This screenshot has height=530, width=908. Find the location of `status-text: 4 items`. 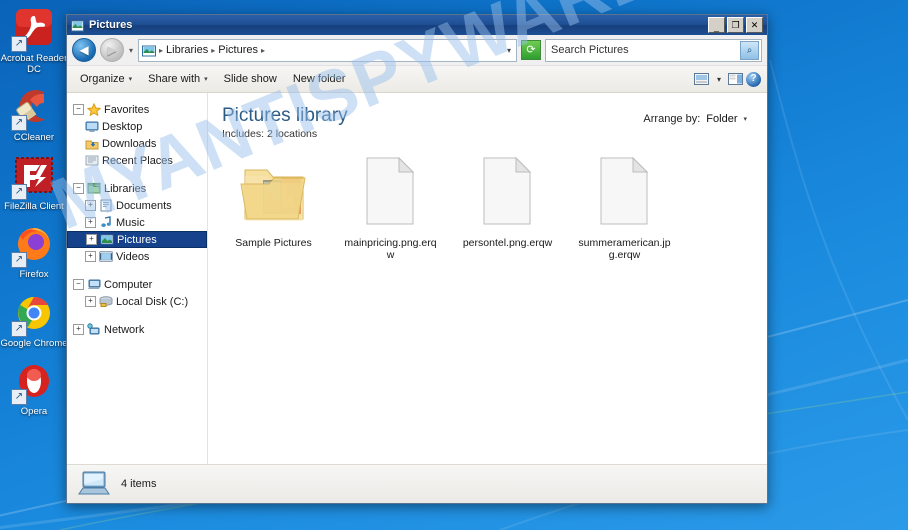

status-text: 4 items is located at coordinates (139, 484).